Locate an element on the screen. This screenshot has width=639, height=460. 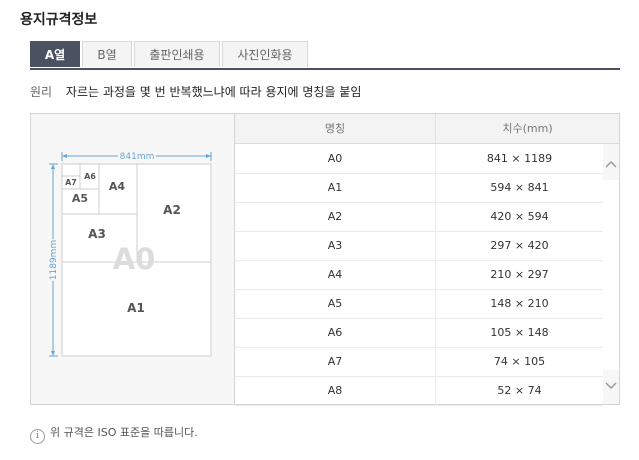
table-row: A5 148 × 210 is located at coordinates (419, 304).